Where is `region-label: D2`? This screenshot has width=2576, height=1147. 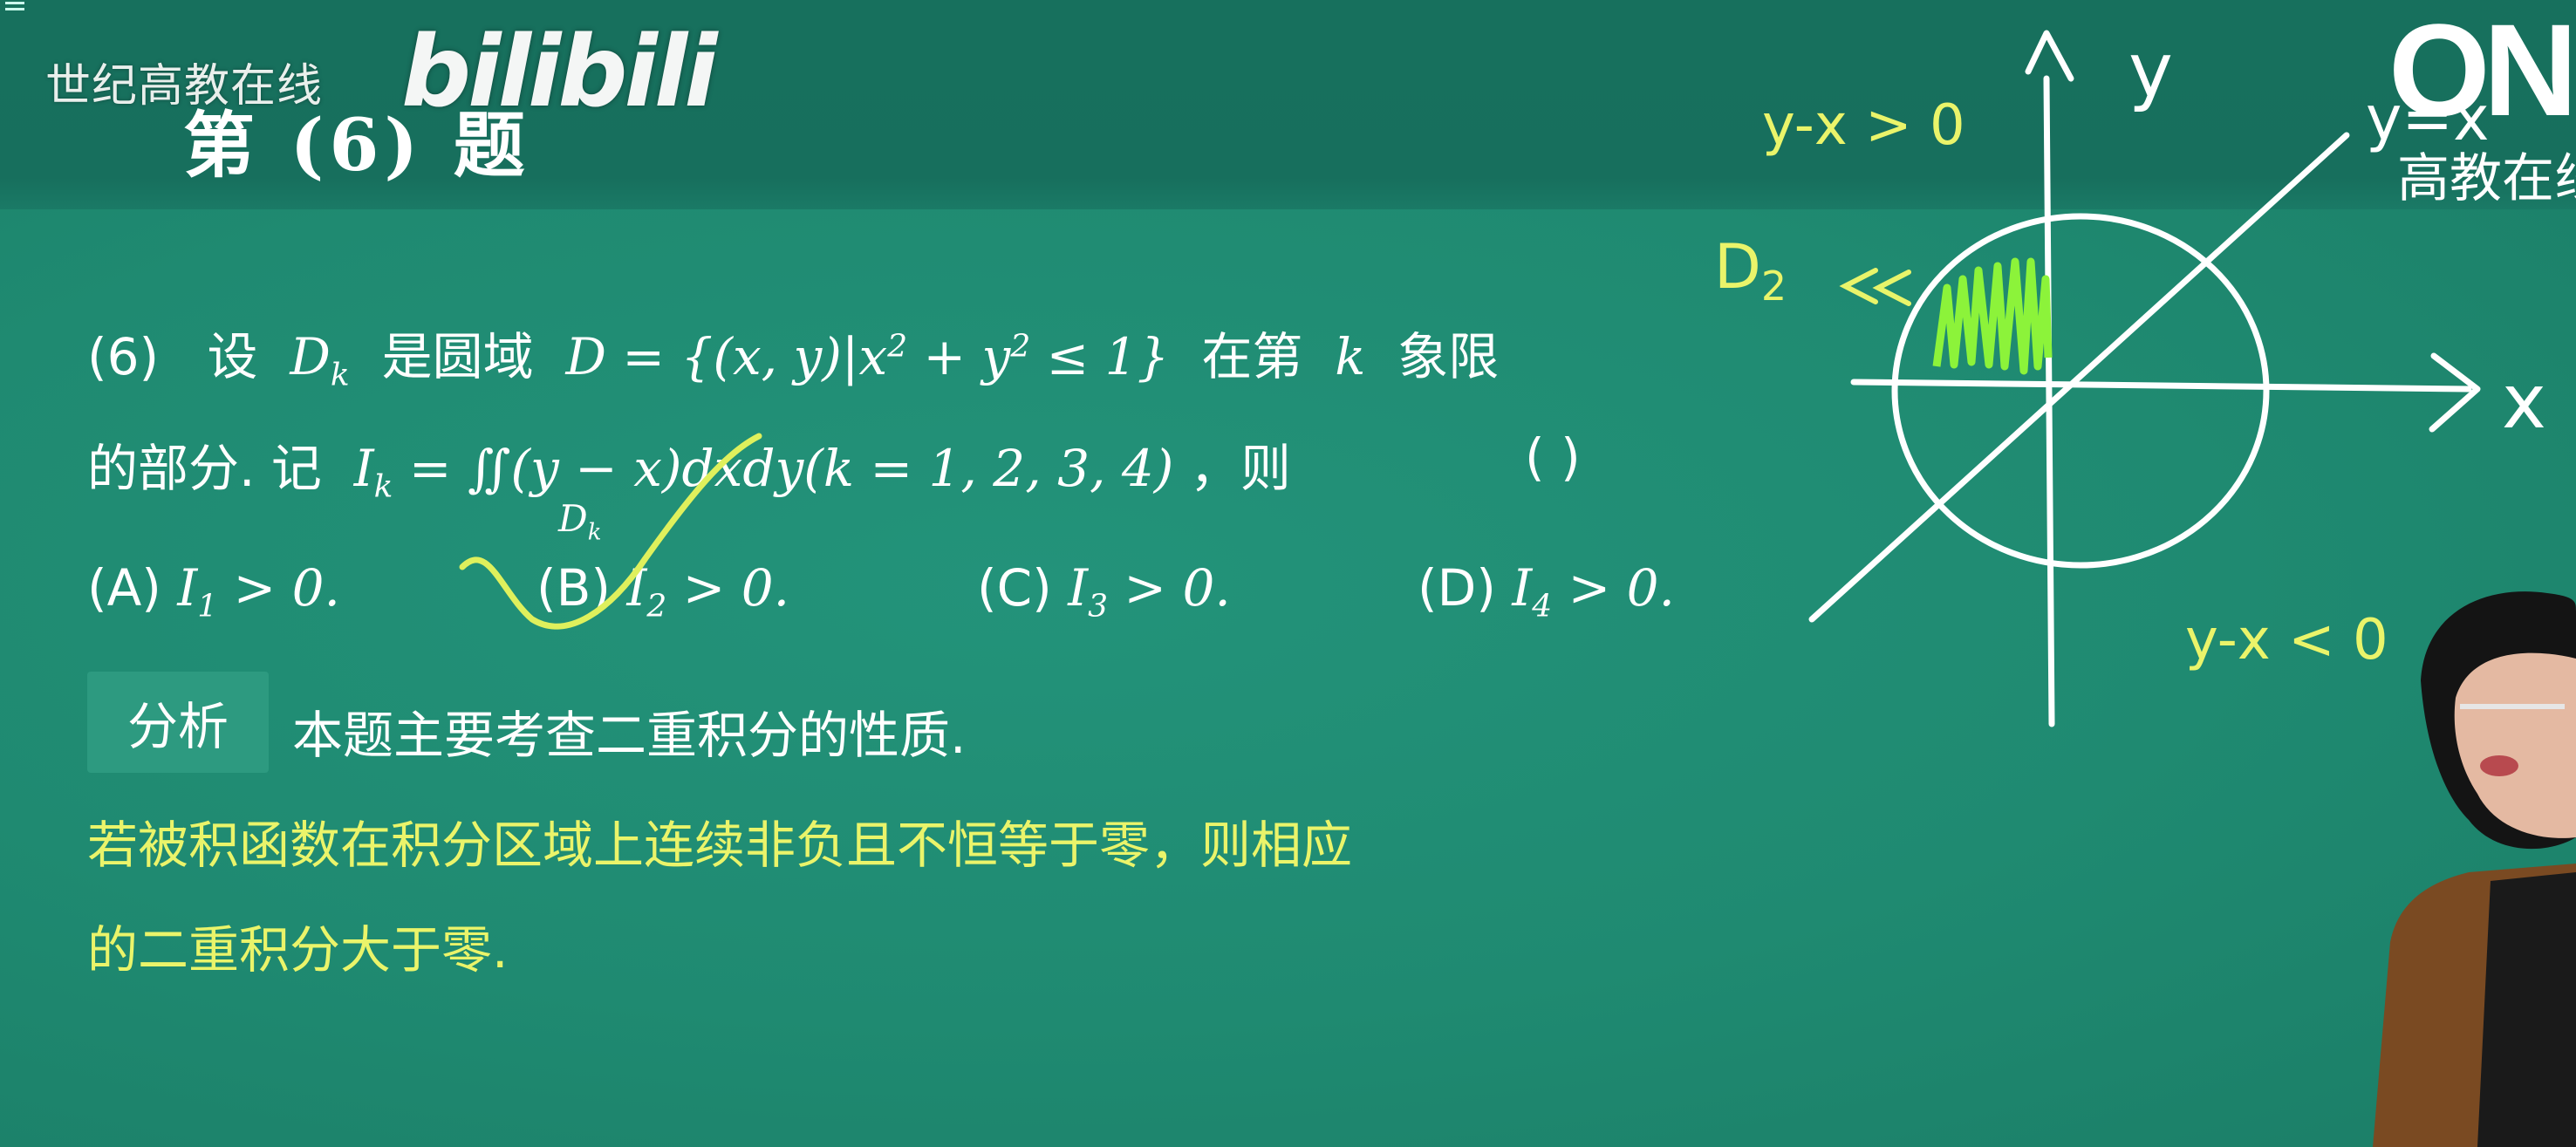
region-label: D2 is located at coordinates (1750, 270).